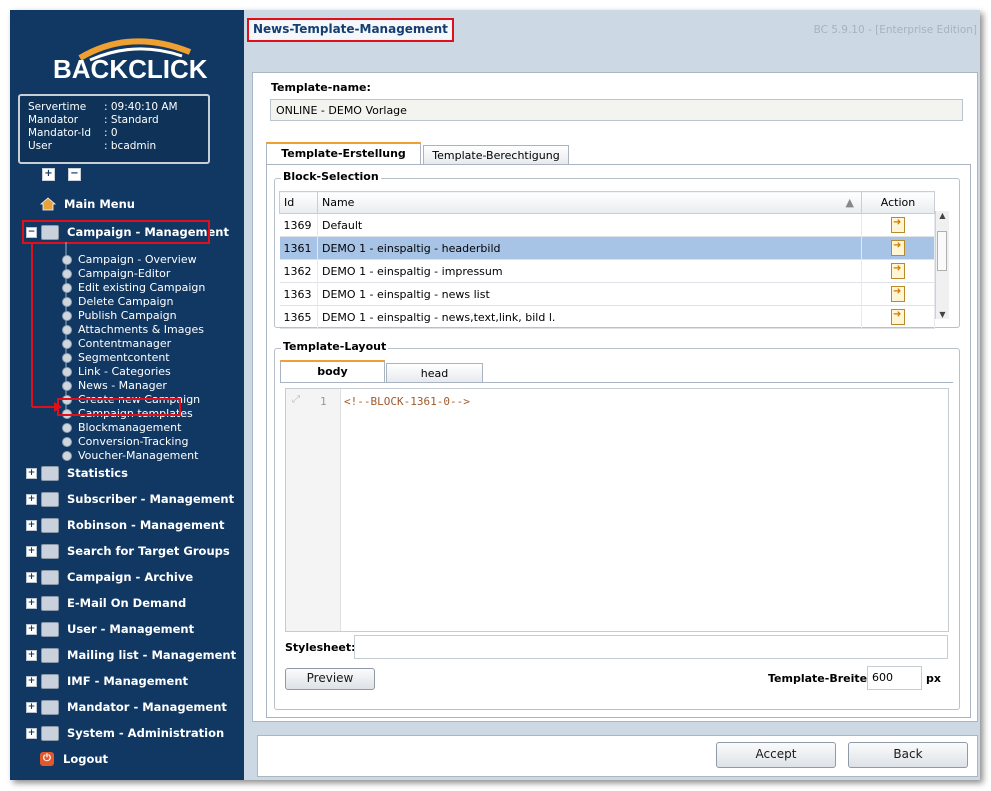 The image size is (991, 791). I want to click on submenu-item: Contentmanager, so click(116, 343).